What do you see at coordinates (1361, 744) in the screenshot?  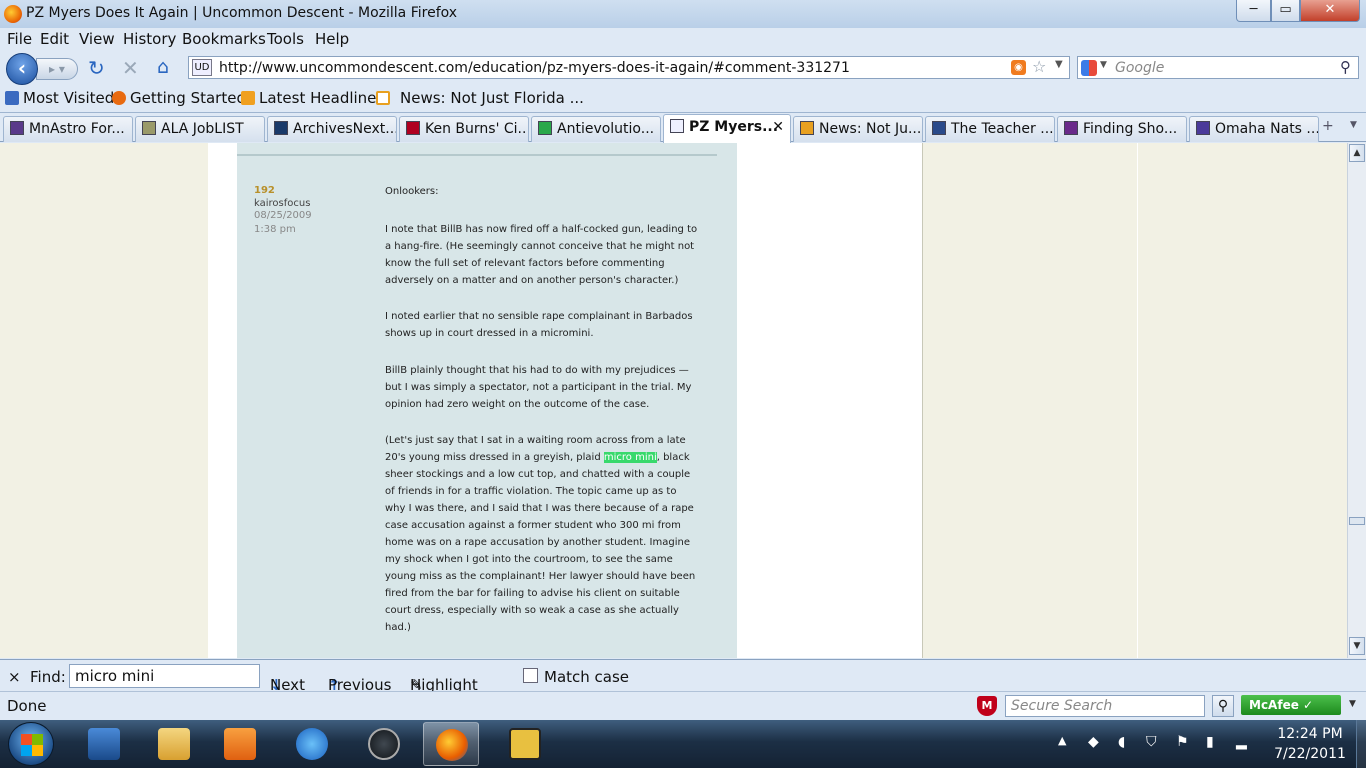 I see `show-desktop-button` at bounding box center [1361, 744].